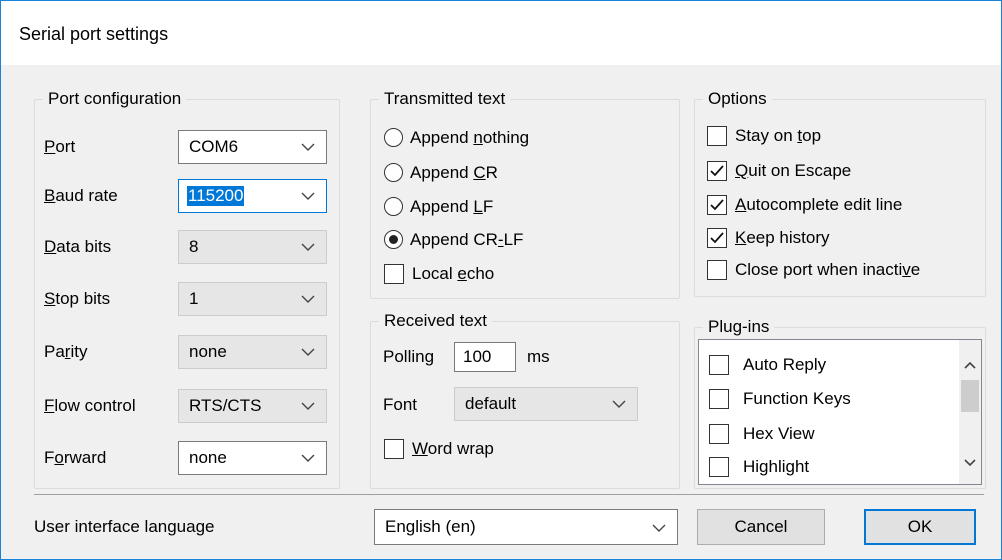  What do you see at coordinates (970, 365) in the screenshot?
I see `scroll-up-arrow-icon` at bounding box center [970, 365].